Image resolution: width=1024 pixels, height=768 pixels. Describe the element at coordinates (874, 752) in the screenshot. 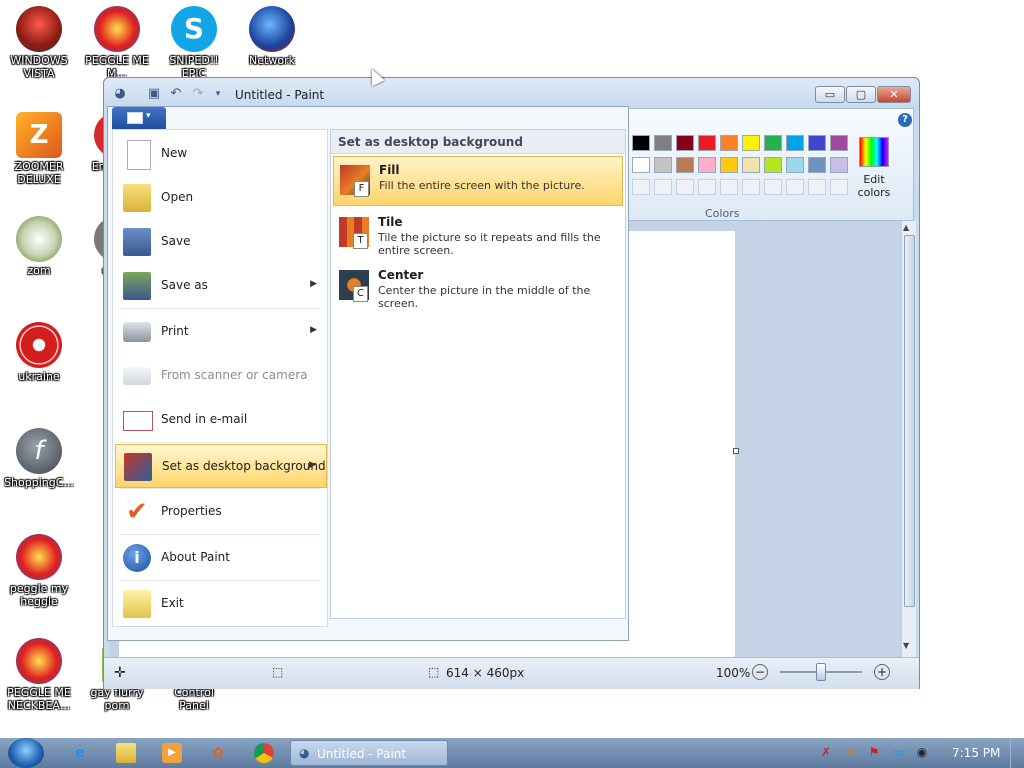

I see `action-center-icon: ⚑` at that location.